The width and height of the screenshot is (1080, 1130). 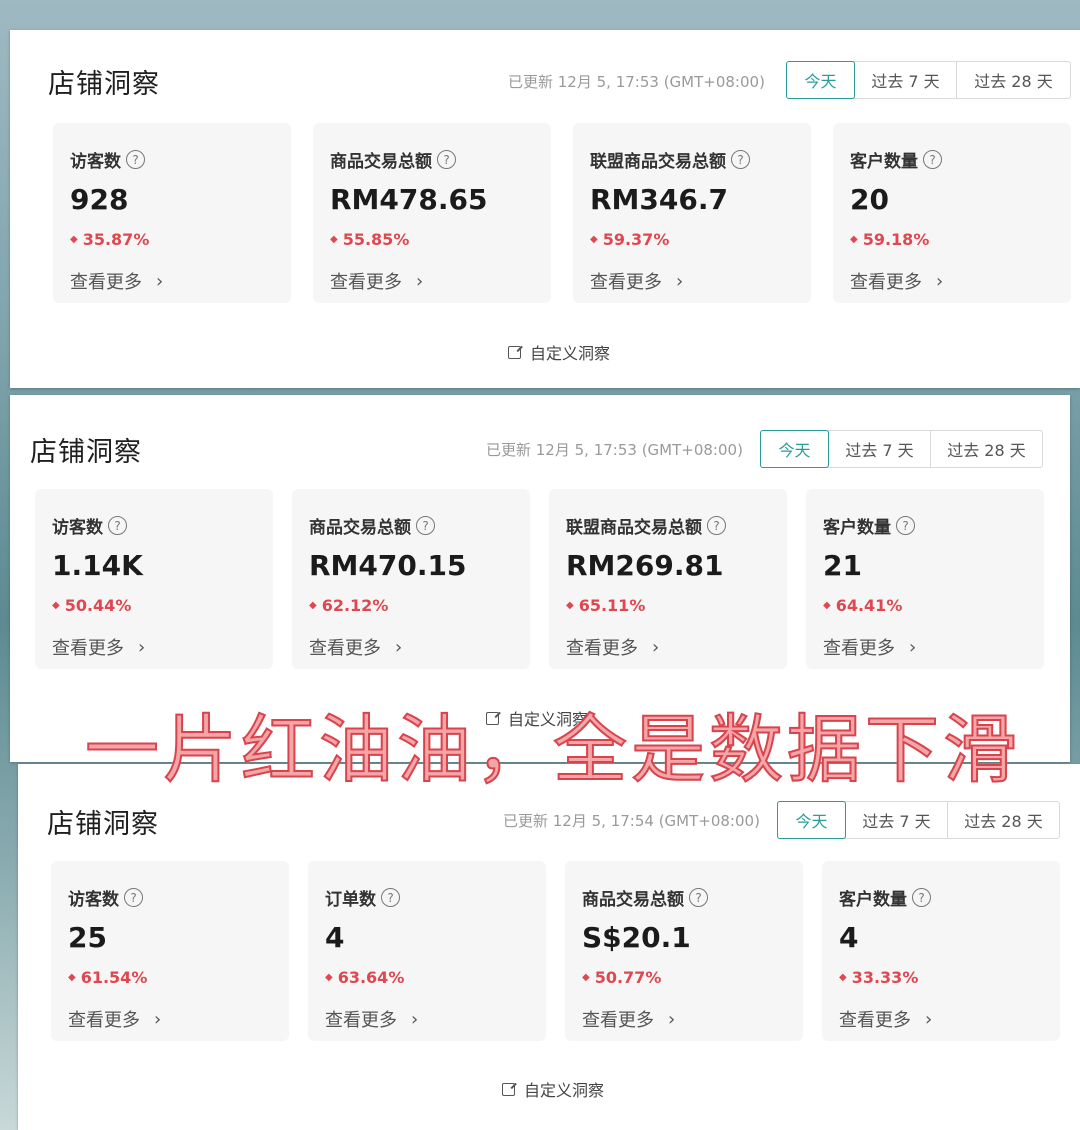 I want to click on updated-timestamp: 已更新 12月 5, 17:54 (GMT+08:00), so click(x=631, y=821).